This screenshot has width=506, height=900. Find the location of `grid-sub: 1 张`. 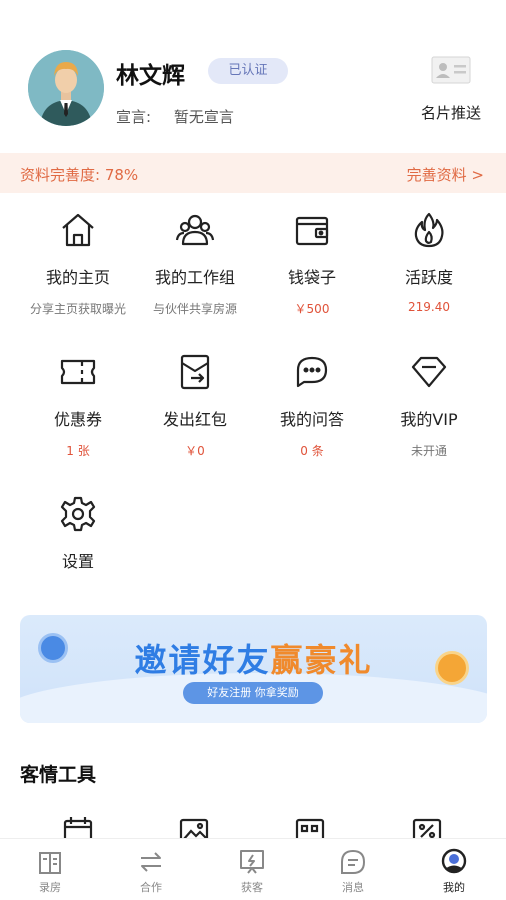

grid-sub: 1 张 is located at coordinates (78, 451).